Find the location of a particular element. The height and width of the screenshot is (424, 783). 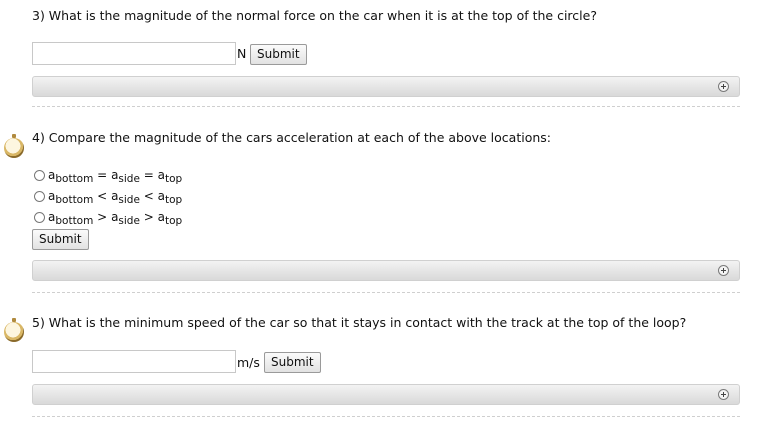

question-3-unit: N is located at coordinates (242, 53).